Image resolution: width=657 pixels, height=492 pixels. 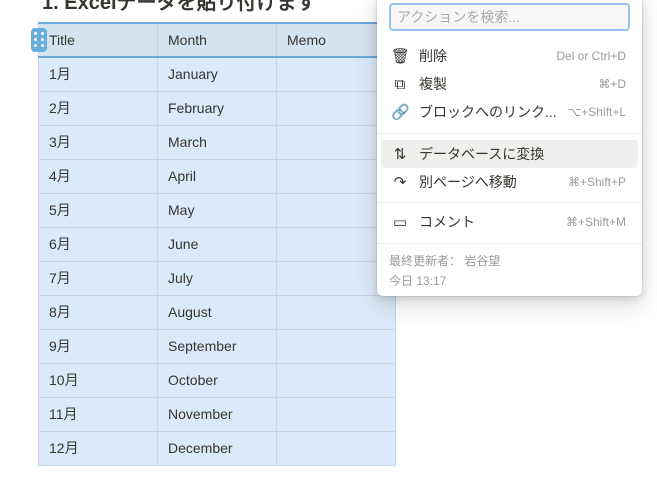 I want to click on menu-item-shortcut: ⌘+Shift+P, so click(x=596, y=182).